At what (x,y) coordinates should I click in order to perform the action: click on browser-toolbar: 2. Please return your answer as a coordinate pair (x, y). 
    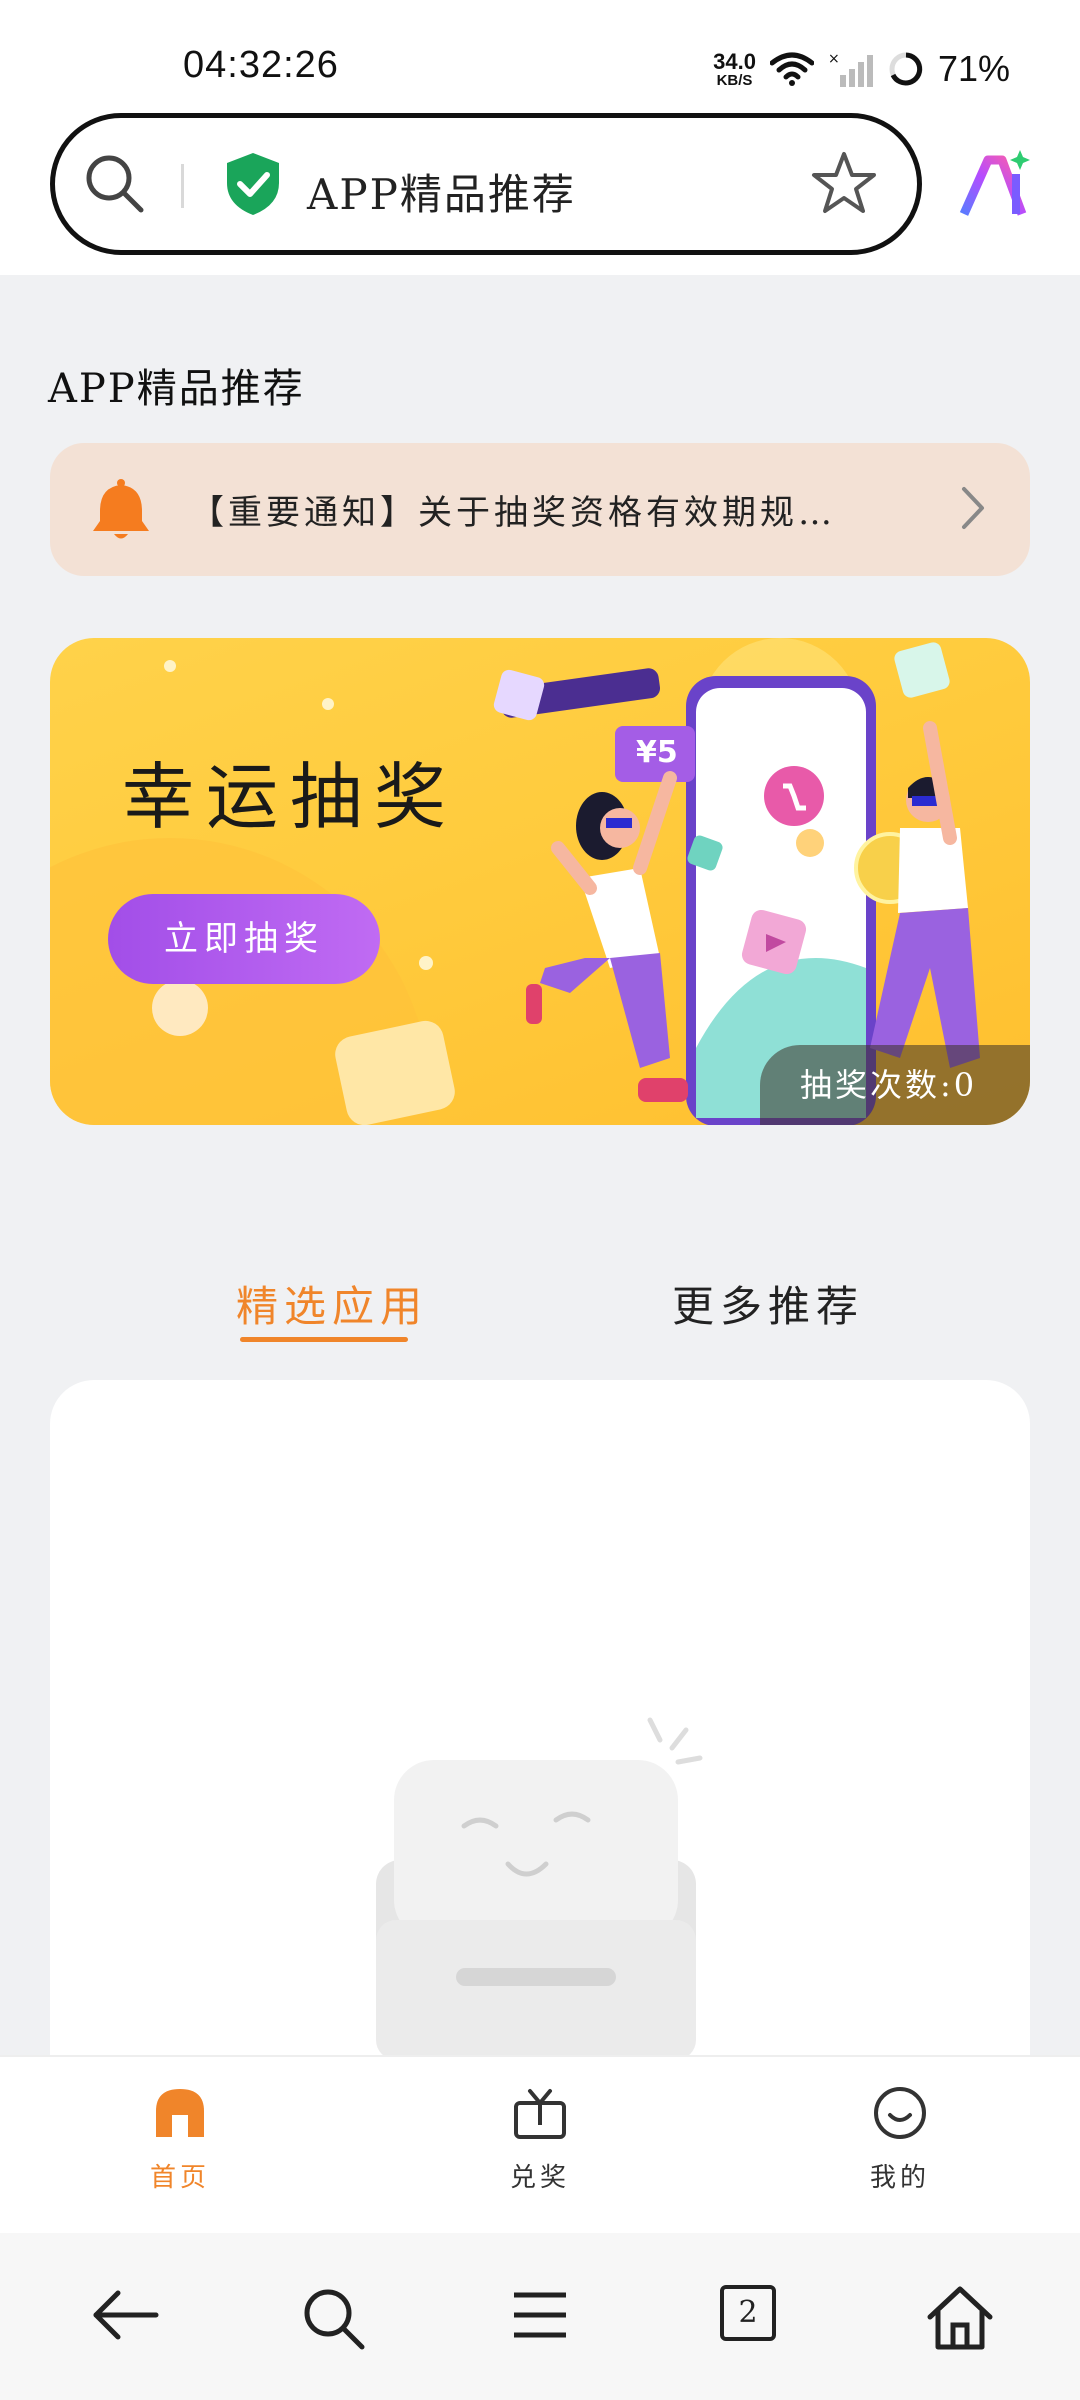
    Looking at the image, I should click on (540, 2316).